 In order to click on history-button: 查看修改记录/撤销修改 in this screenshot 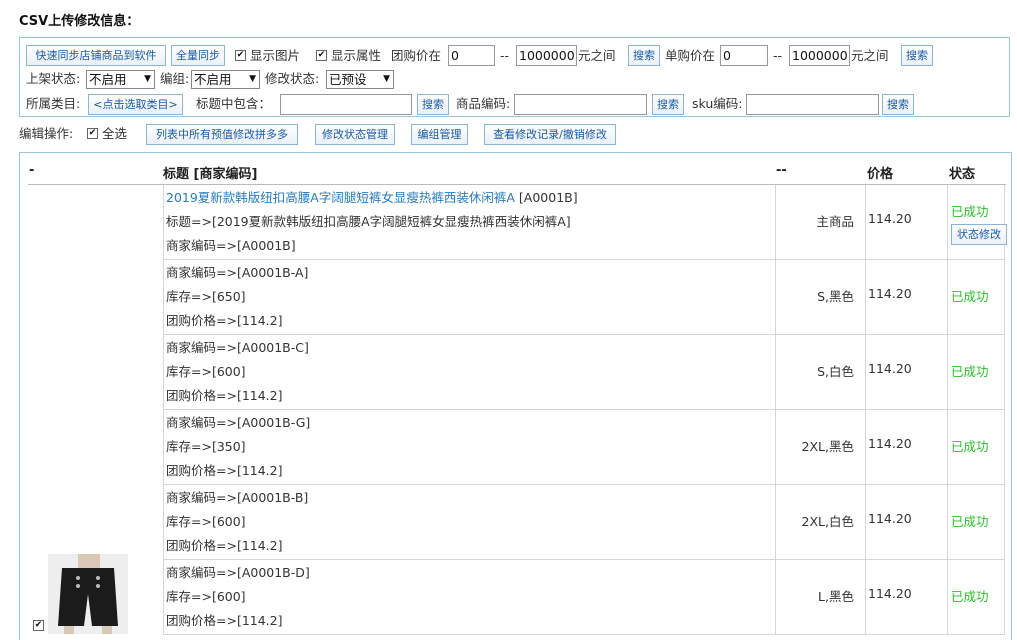, I will do `click(550, 134)`.